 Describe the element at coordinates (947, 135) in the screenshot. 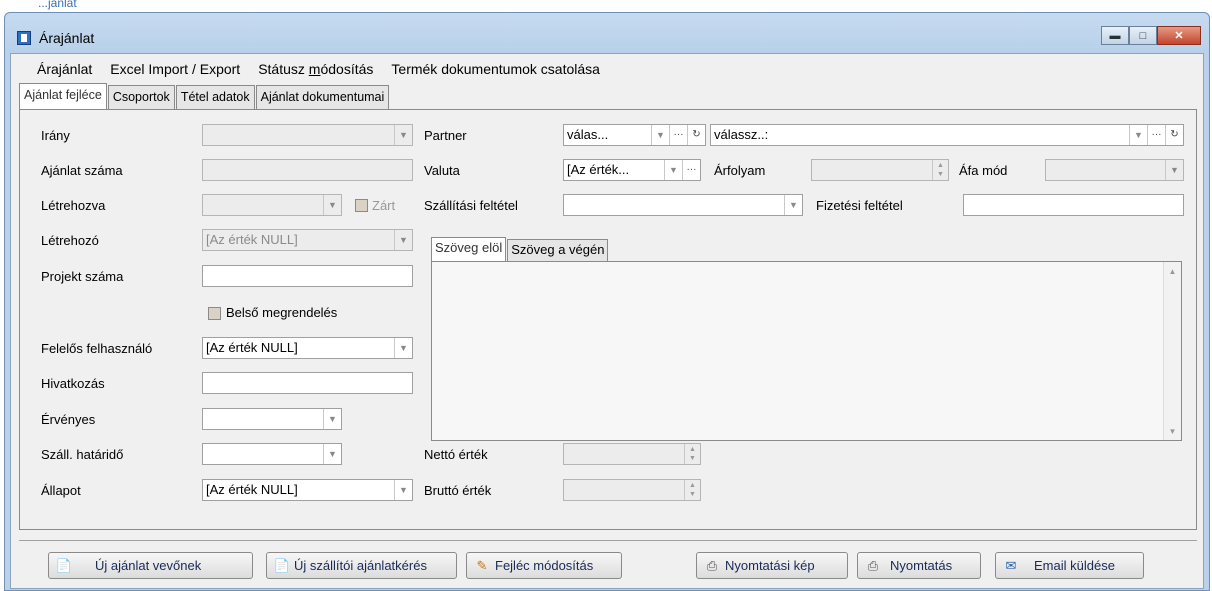

I see `partner-name-select: válassz..: ▼ ··· ↻` at that location.